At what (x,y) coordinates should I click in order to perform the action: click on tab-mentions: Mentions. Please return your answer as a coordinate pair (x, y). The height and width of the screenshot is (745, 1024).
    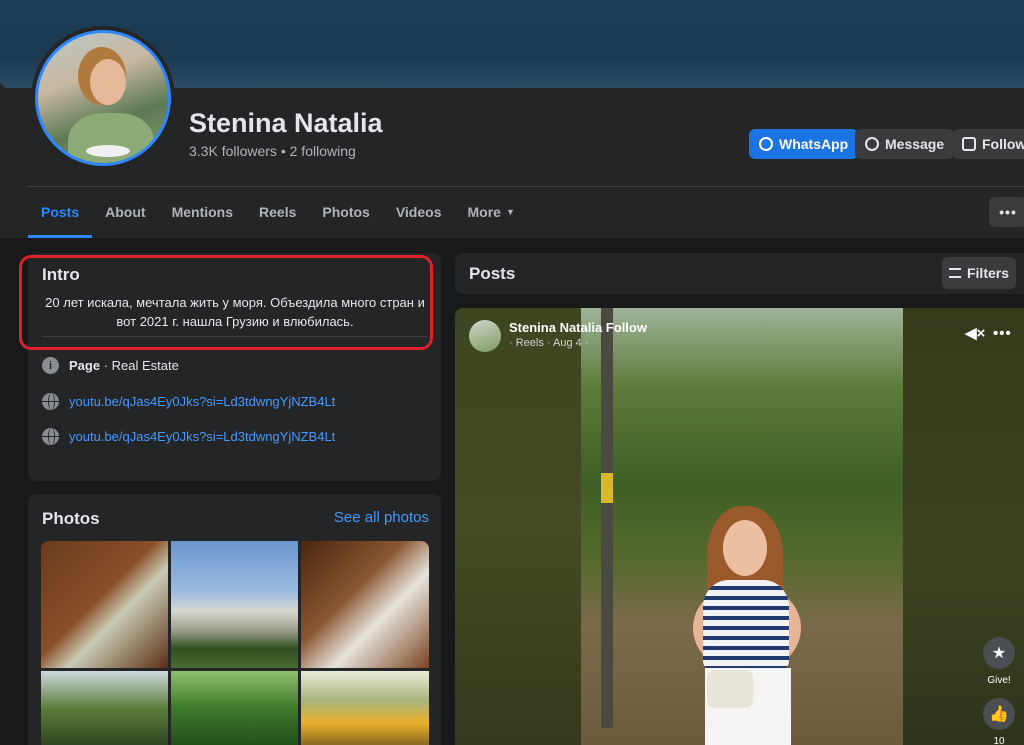
    Looking at the image, I should click on (202, 212).